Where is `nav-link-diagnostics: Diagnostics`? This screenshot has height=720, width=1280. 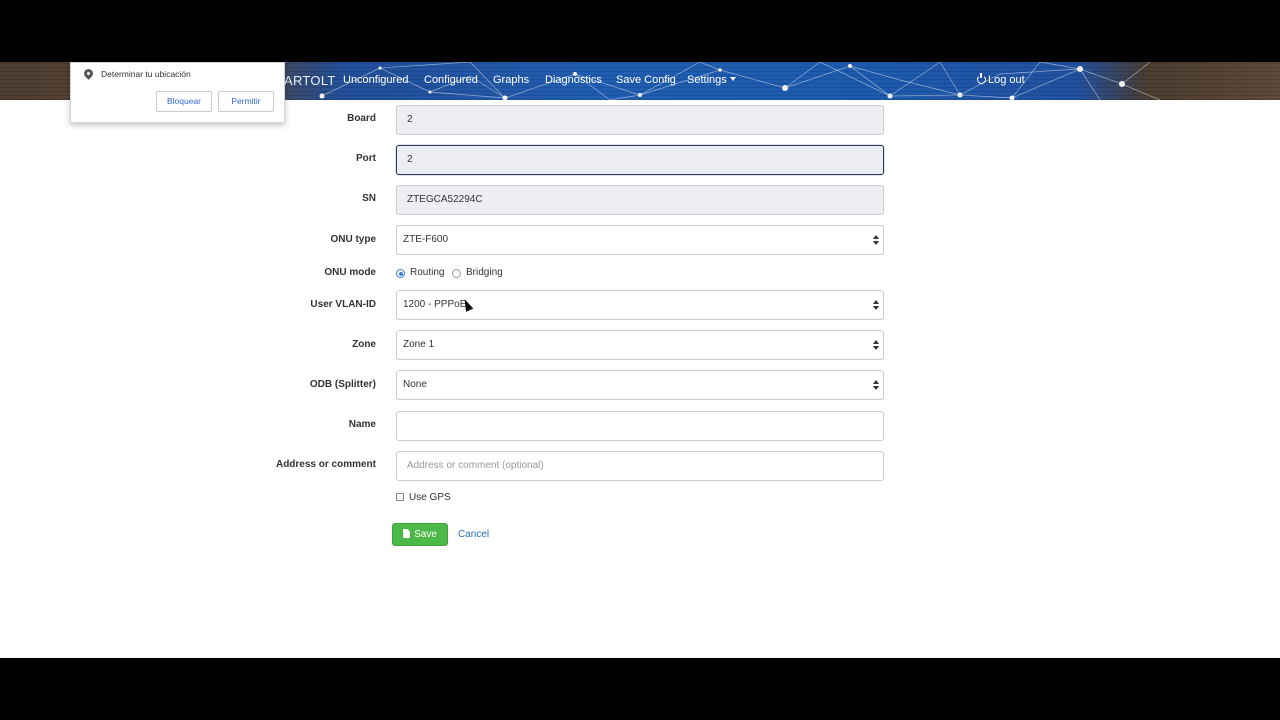 nav-link-diagnostics: Diagnostics is located at coordinates (573, 80).